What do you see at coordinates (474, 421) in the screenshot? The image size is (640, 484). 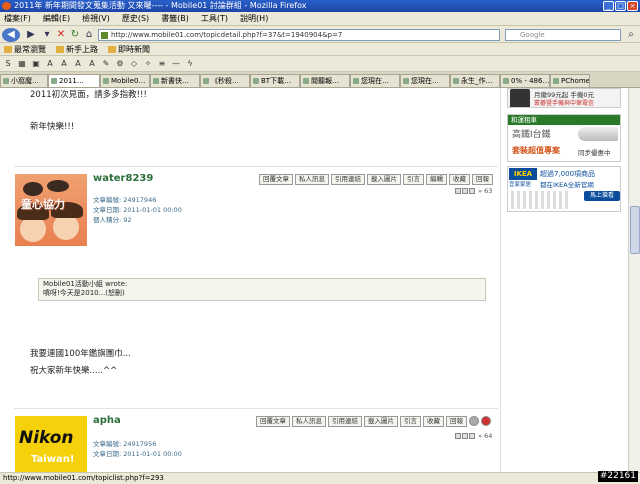 I see `vote-up-icon` at bounding box center [474, 421].